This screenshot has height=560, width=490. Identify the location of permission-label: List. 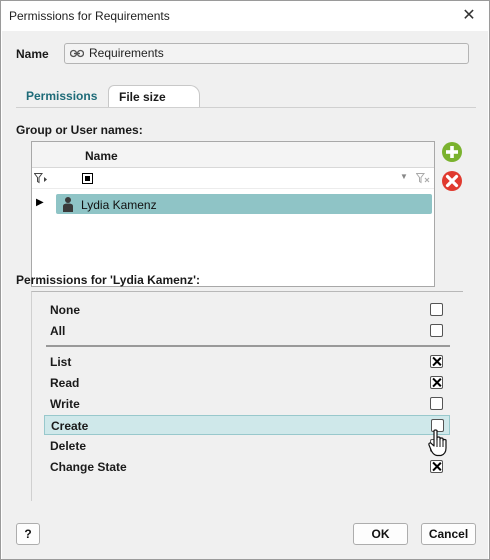
(61, 362).